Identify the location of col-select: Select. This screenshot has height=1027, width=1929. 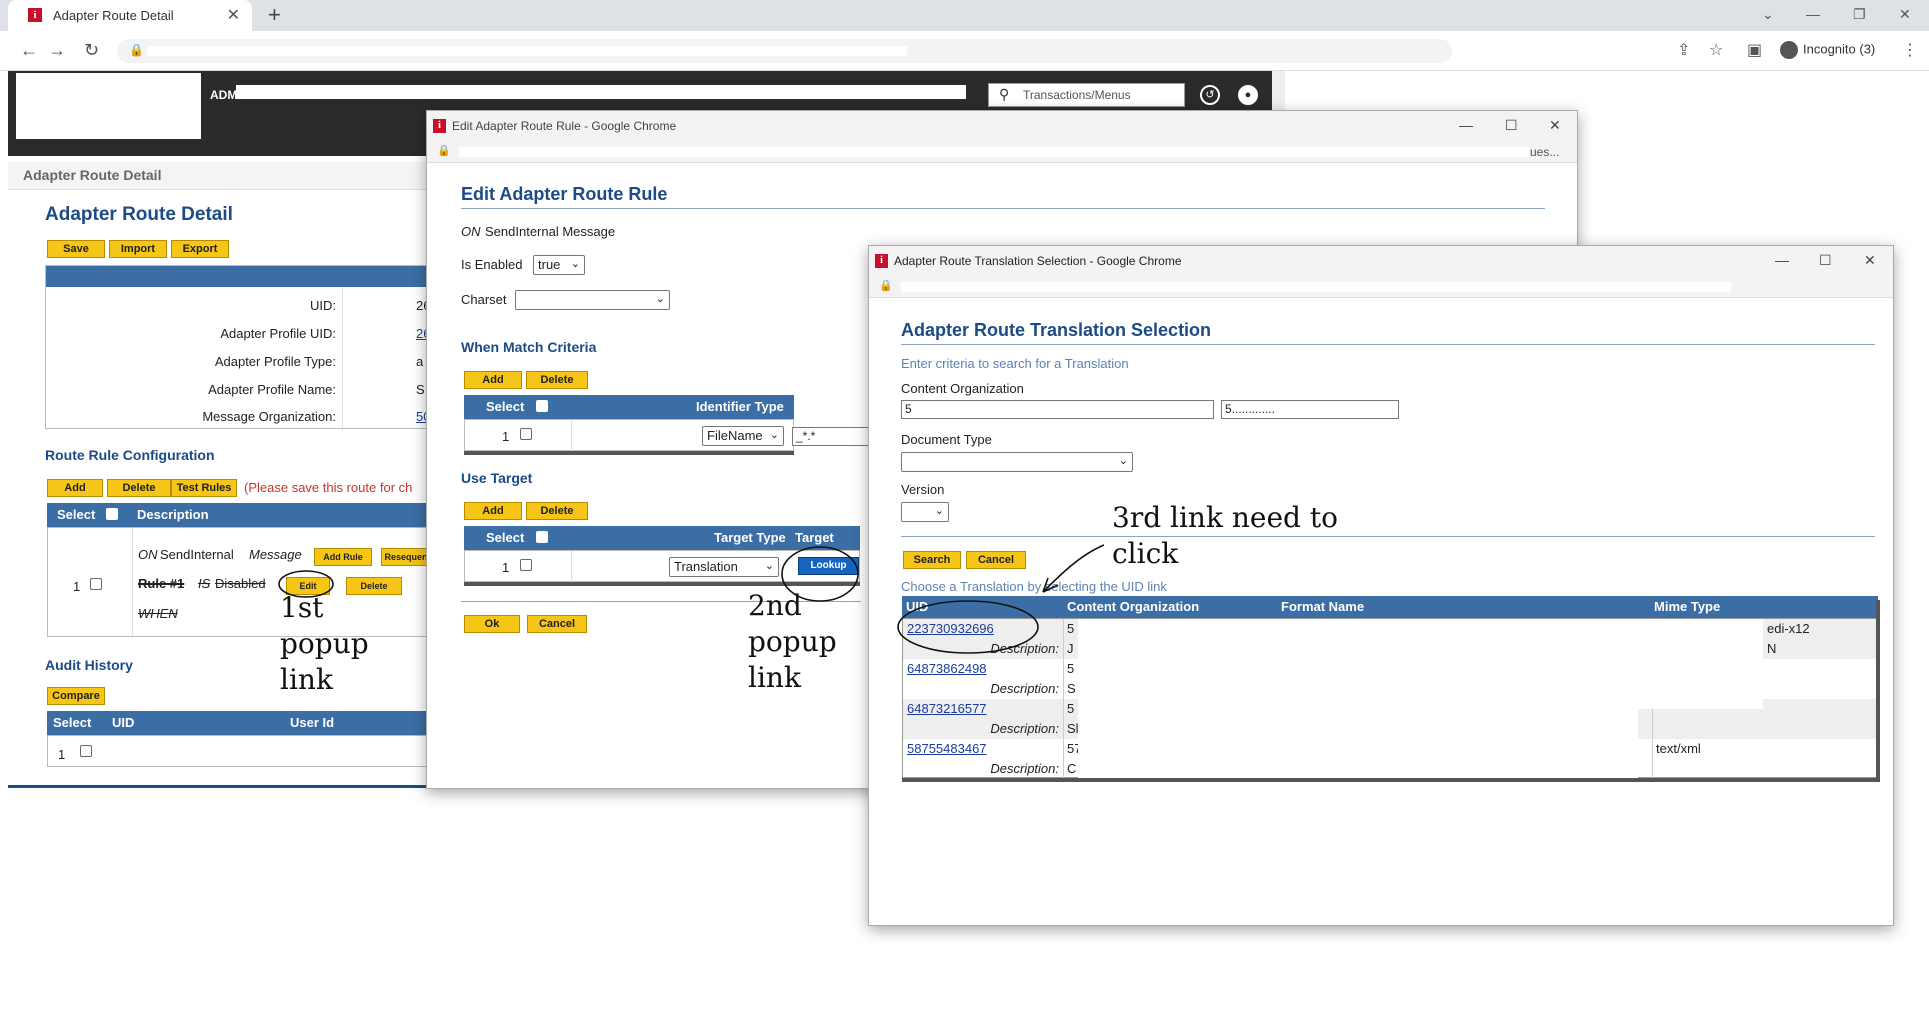
(505, 537).